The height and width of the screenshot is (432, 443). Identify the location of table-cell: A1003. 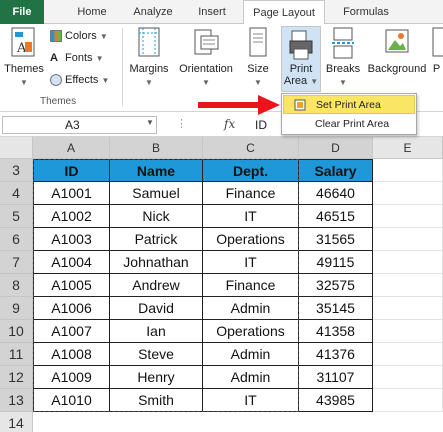
(71, 239).